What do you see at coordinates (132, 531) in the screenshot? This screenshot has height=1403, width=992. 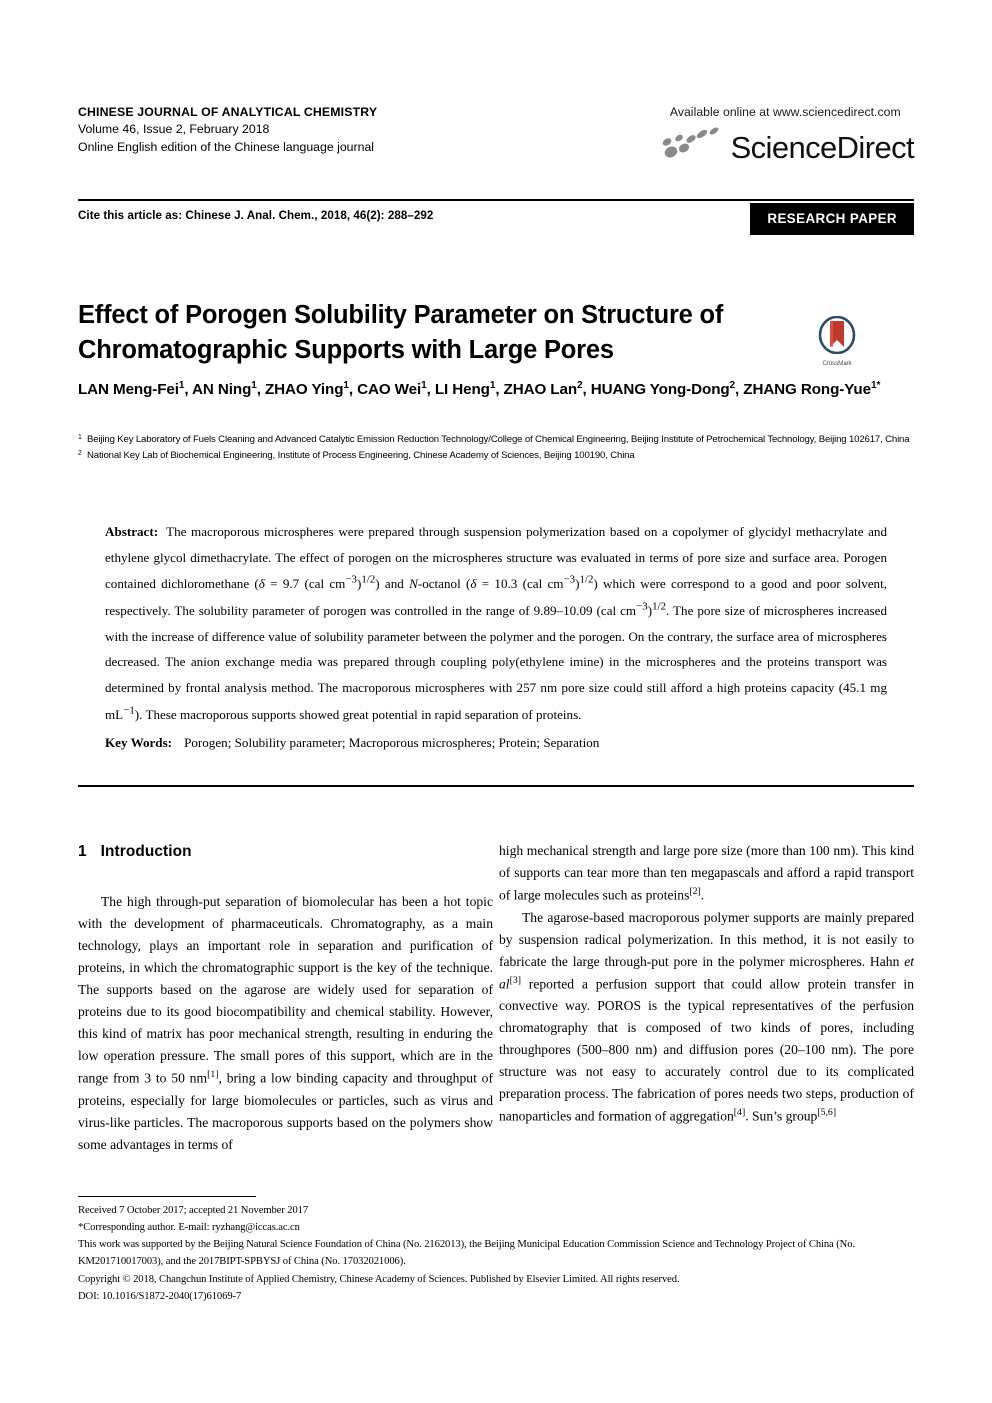 I see `abstract-label: Abstract:` at bounding box center [132, 531].